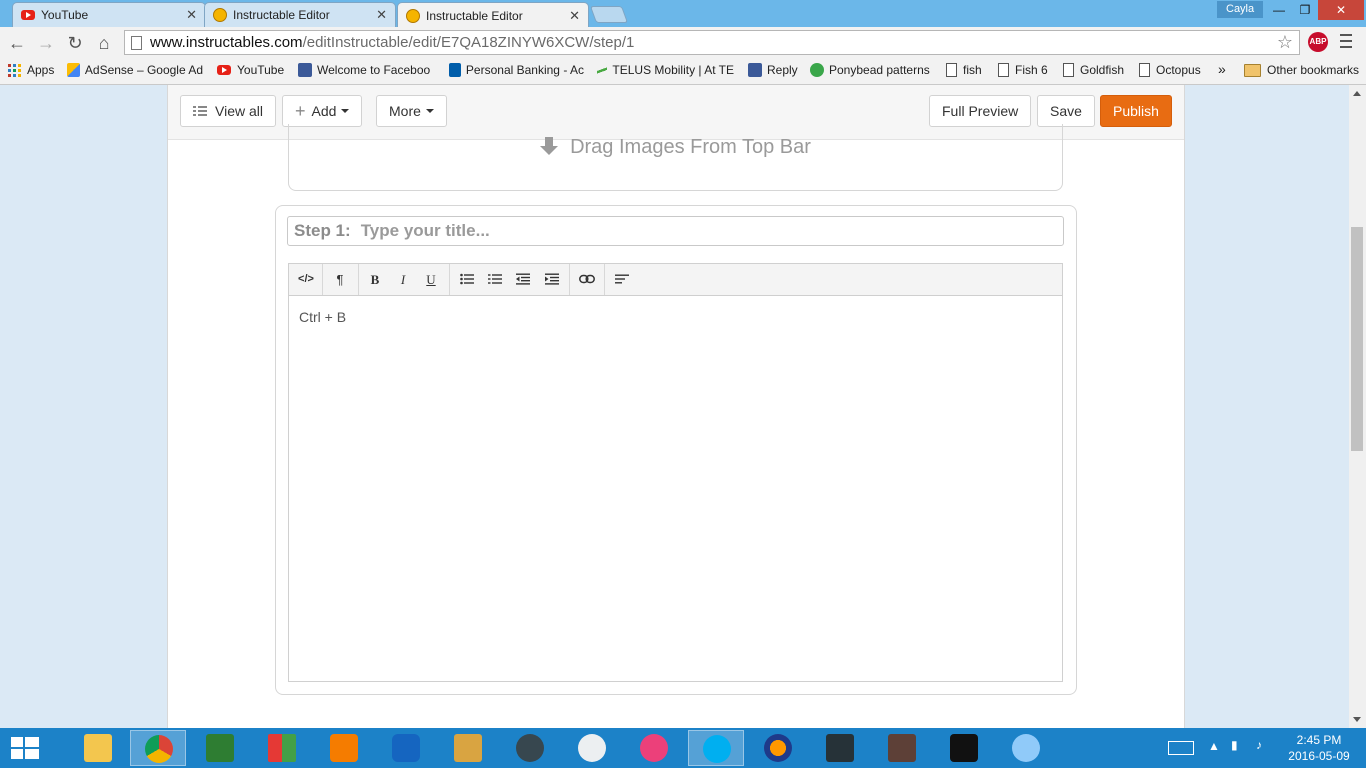  Describe the element at coordinates (340, 279) in the screenshot. I see `paragraph-format-button: ¶` at that location.